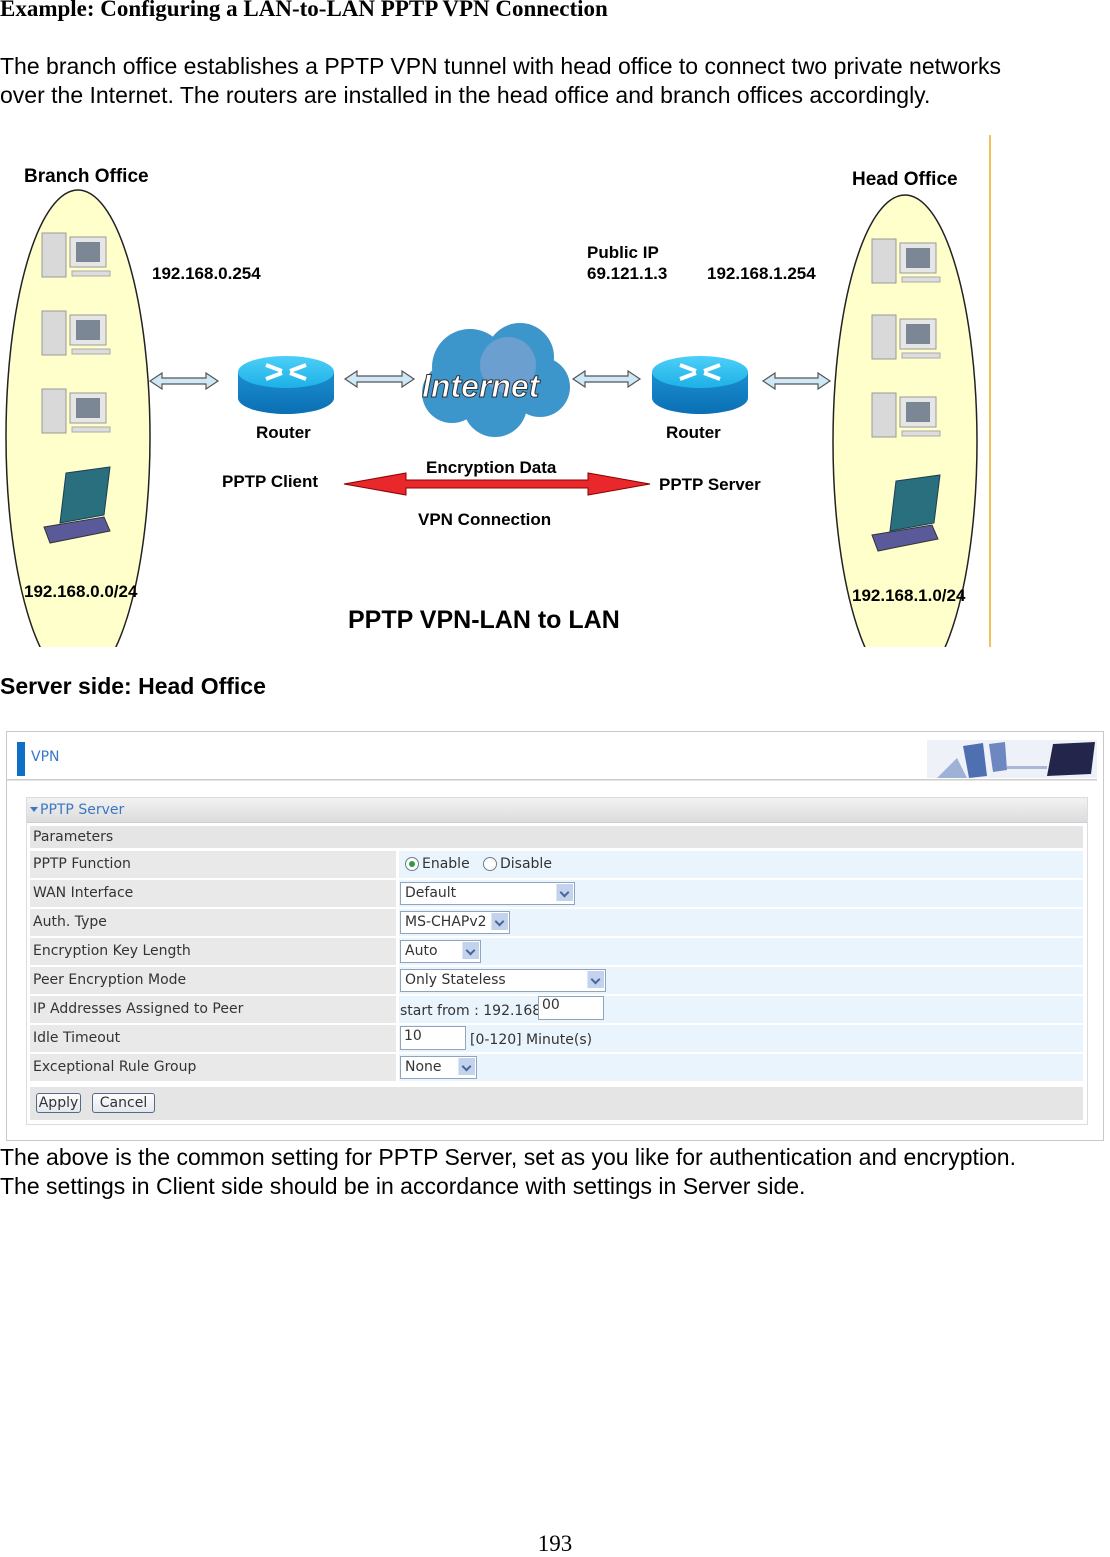 This screenshot has width=1110, height=1557. Describe the element at coordinates (286, 385) in the screenshot. I see `branch-router-icon` at that location.